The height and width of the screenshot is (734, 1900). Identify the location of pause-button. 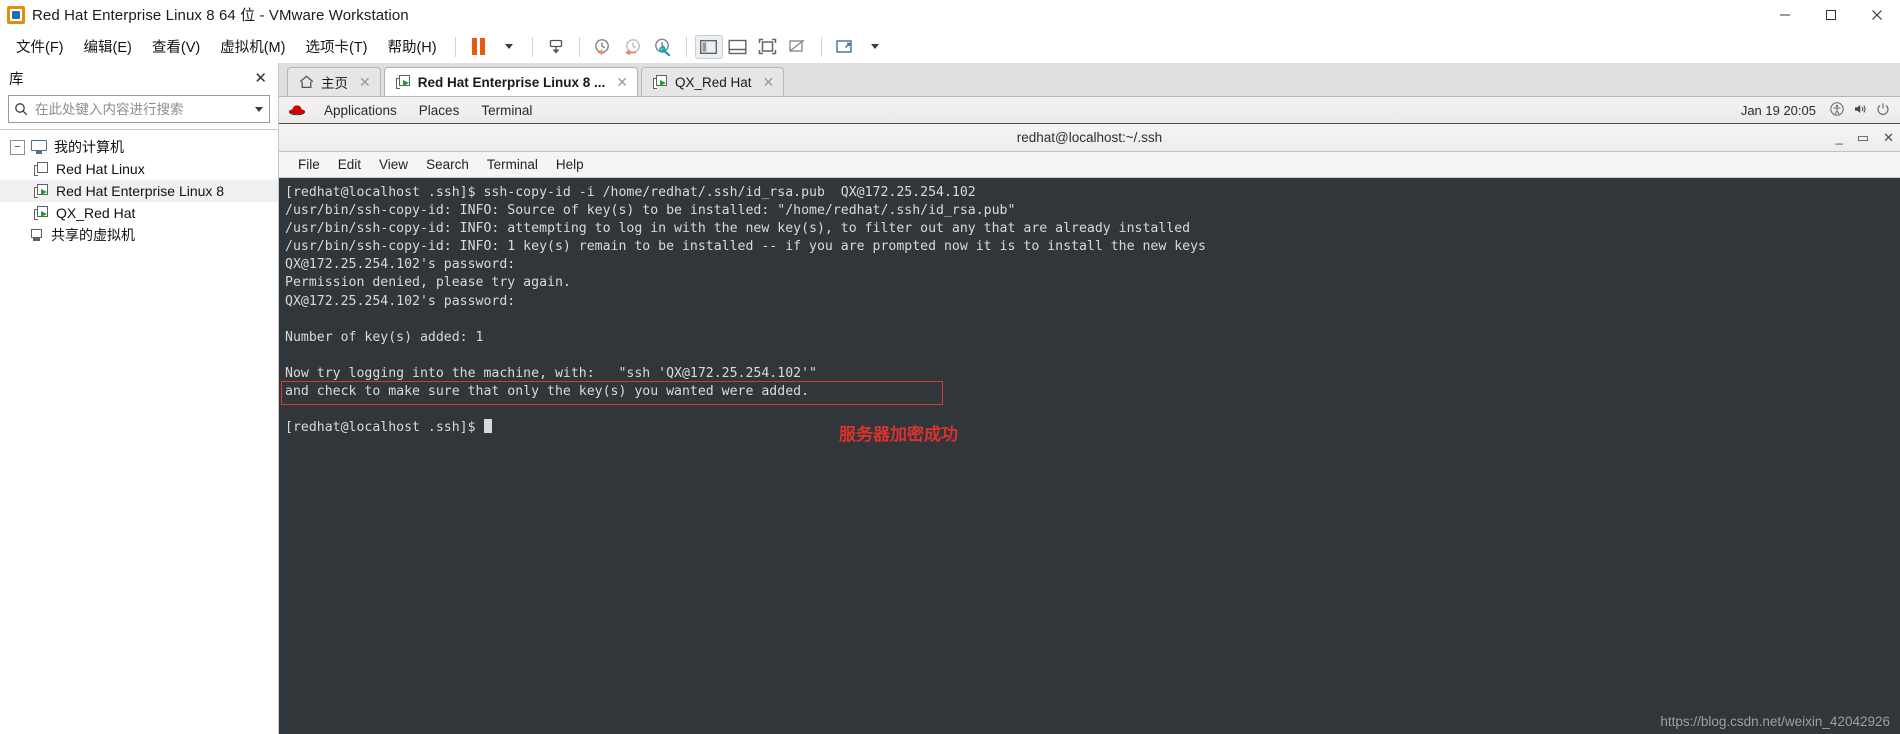
(479, 47).